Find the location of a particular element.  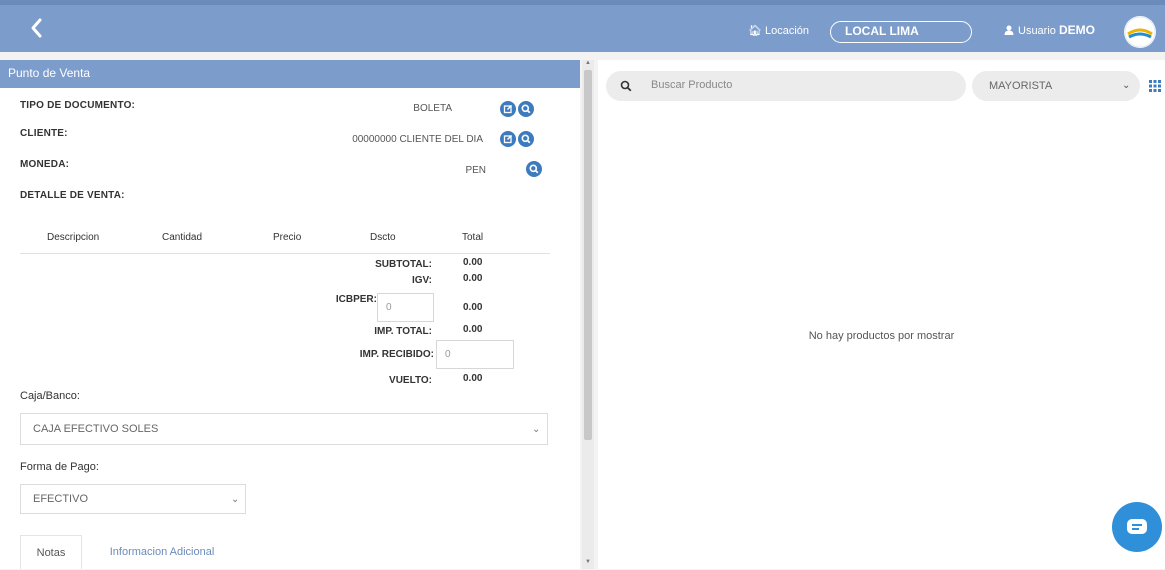

currency-label: MONEDA: is located at coordinates (45, 164).